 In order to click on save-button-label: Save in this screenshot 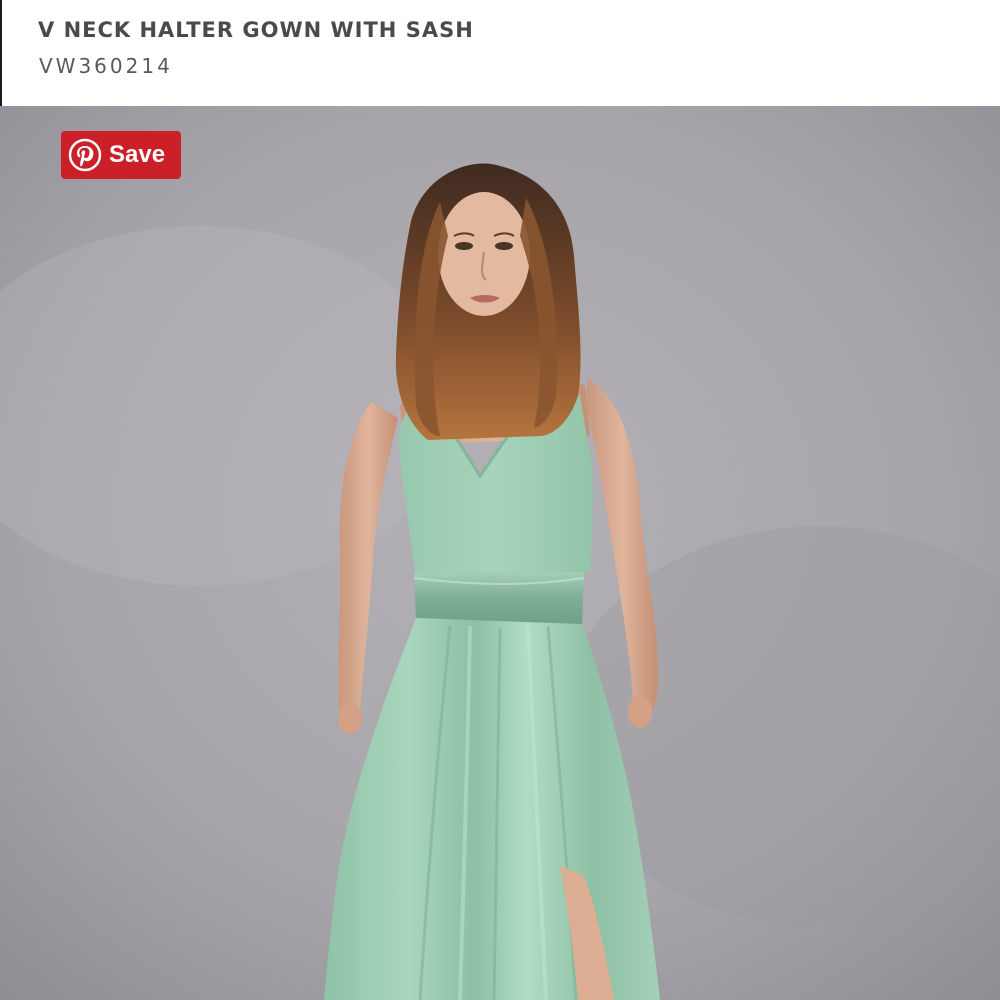, I will do `click(137, 154)`.